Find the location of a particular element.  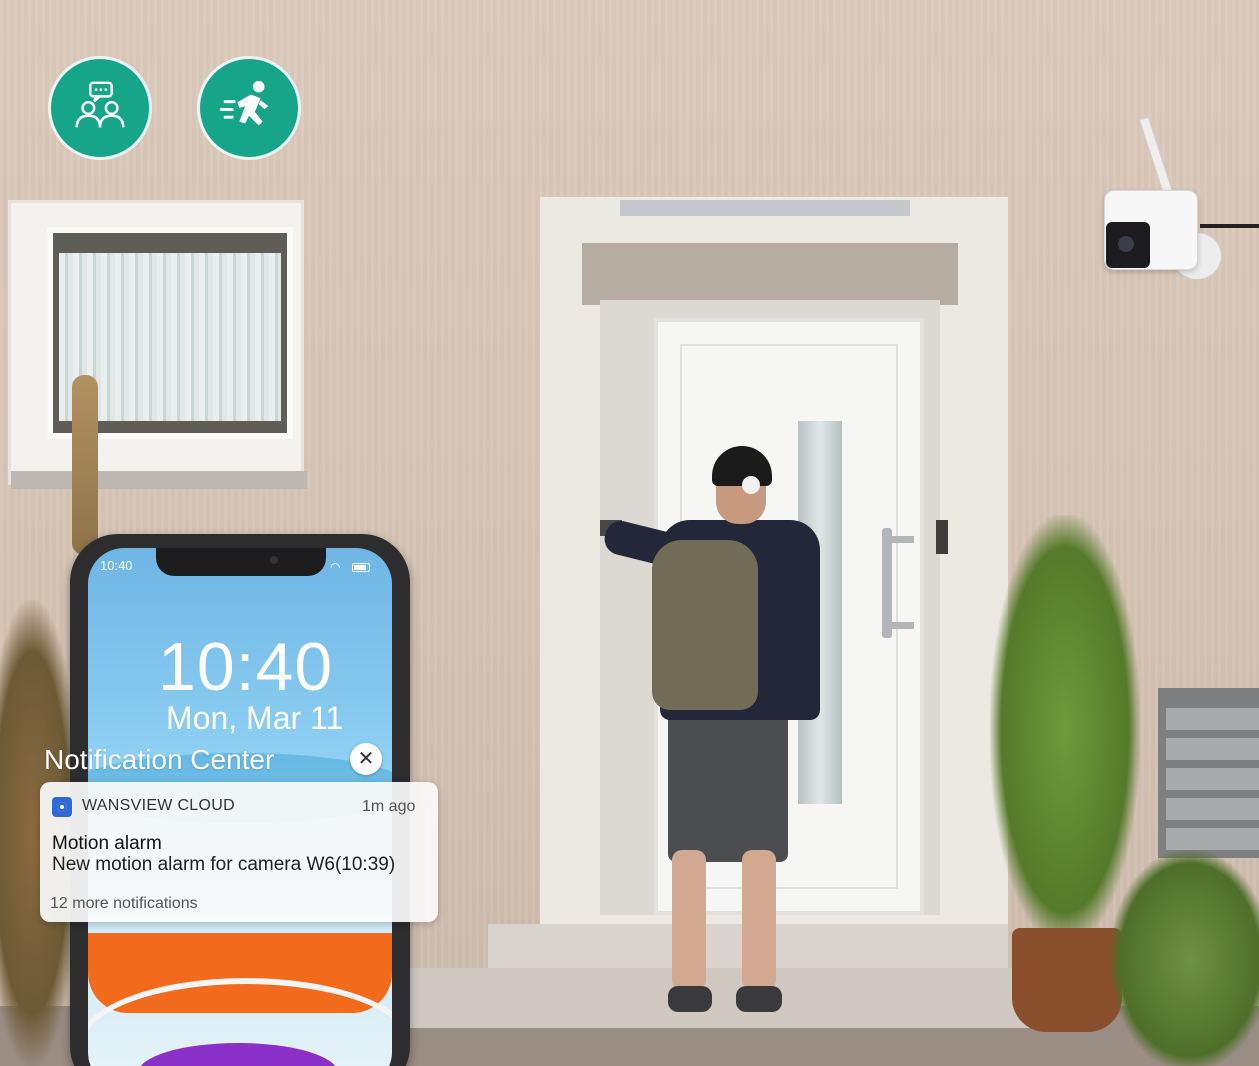

right-bush is located at coordinates (1184, 958).